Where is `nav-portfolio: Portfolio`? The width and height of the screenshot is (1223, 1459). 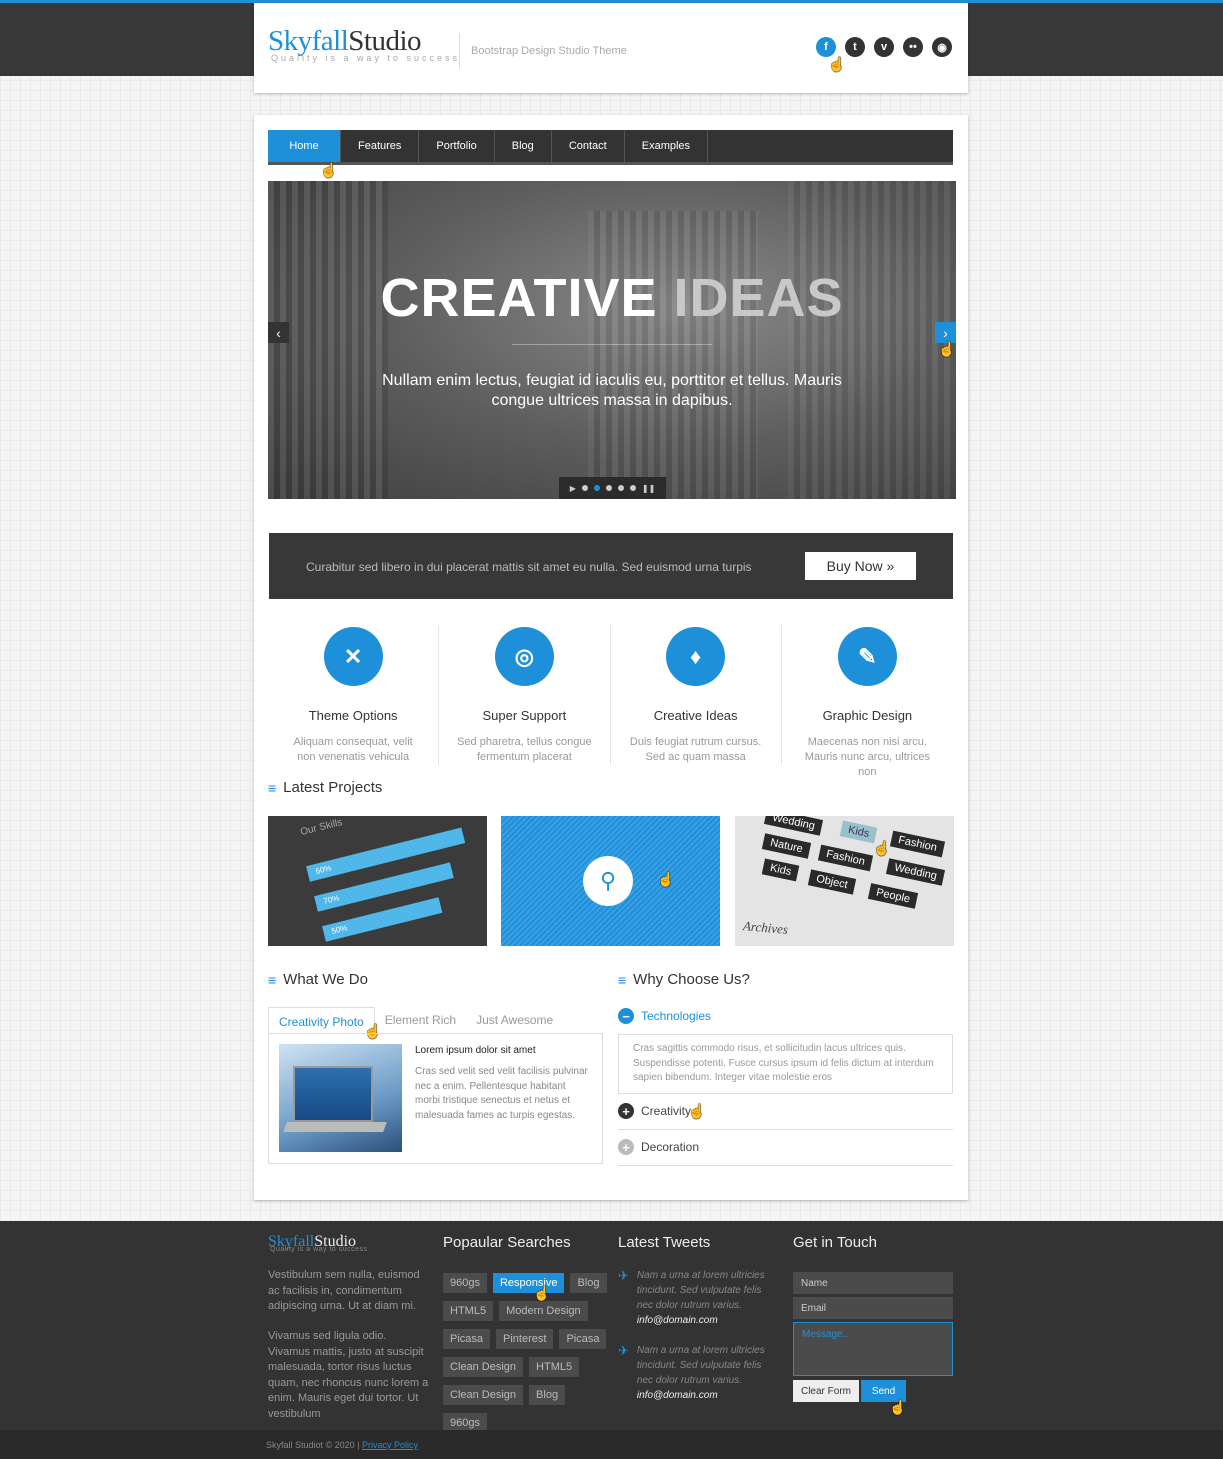 nav-portfolio: Portfolio is located at coordinates (457, 146).